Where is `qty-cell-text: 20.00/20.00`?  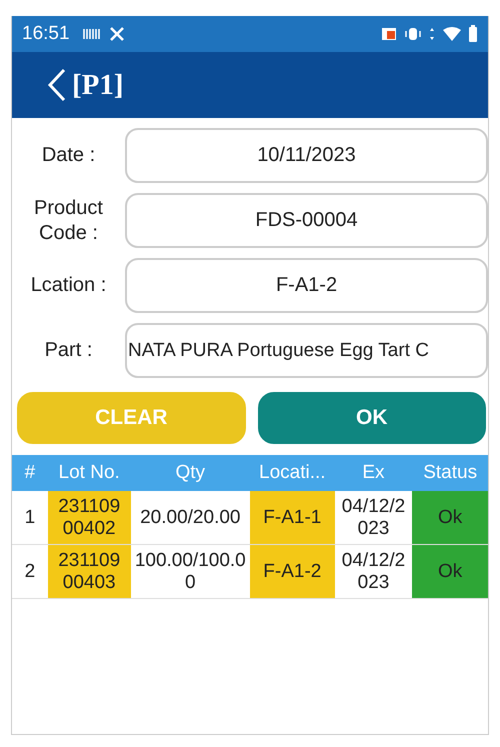 qty-cell-text: 20.00/20.00 is located at coordinates (190, 518).